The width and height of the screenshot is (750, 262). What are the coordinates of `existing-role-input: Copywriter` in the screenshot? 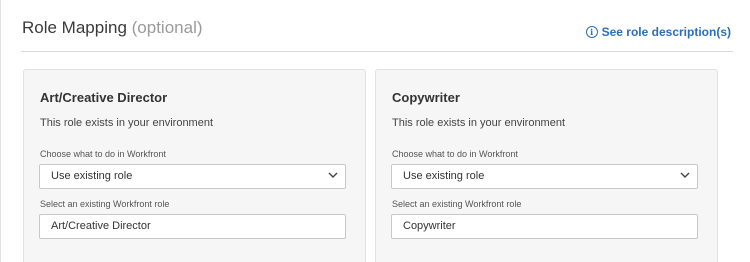 It's located at (544, 226).